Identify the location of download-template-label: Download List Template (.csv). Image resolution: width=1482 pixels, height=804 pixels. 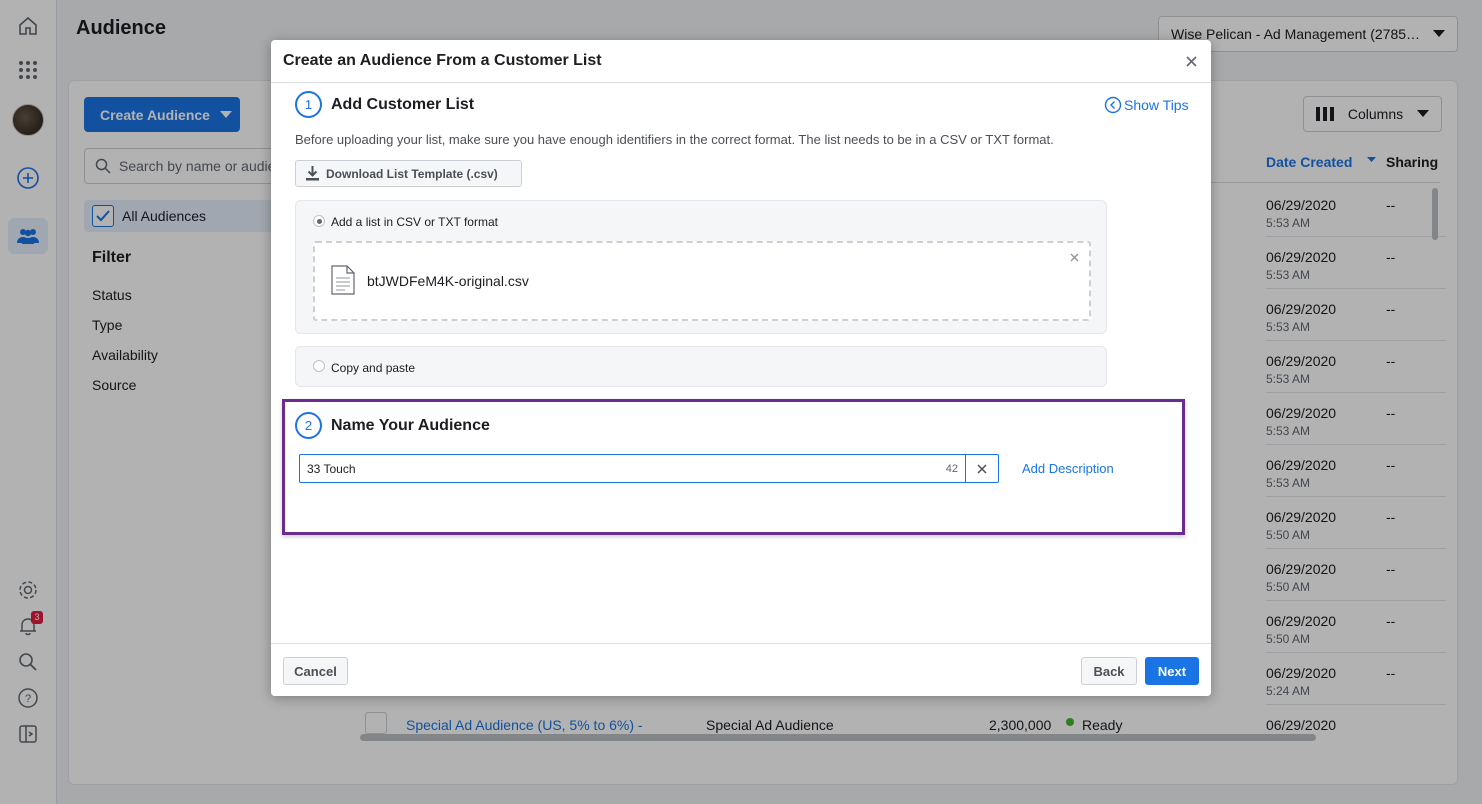
(412, 173).